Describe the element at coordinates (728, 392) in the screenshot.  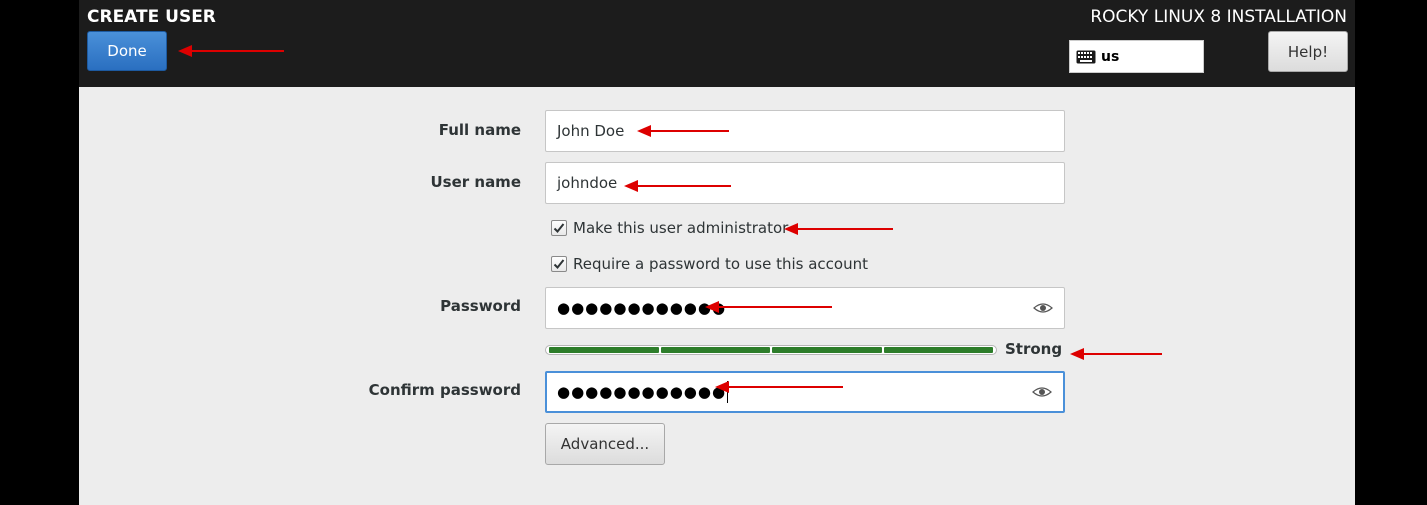
I see `text-cursor` at that location.